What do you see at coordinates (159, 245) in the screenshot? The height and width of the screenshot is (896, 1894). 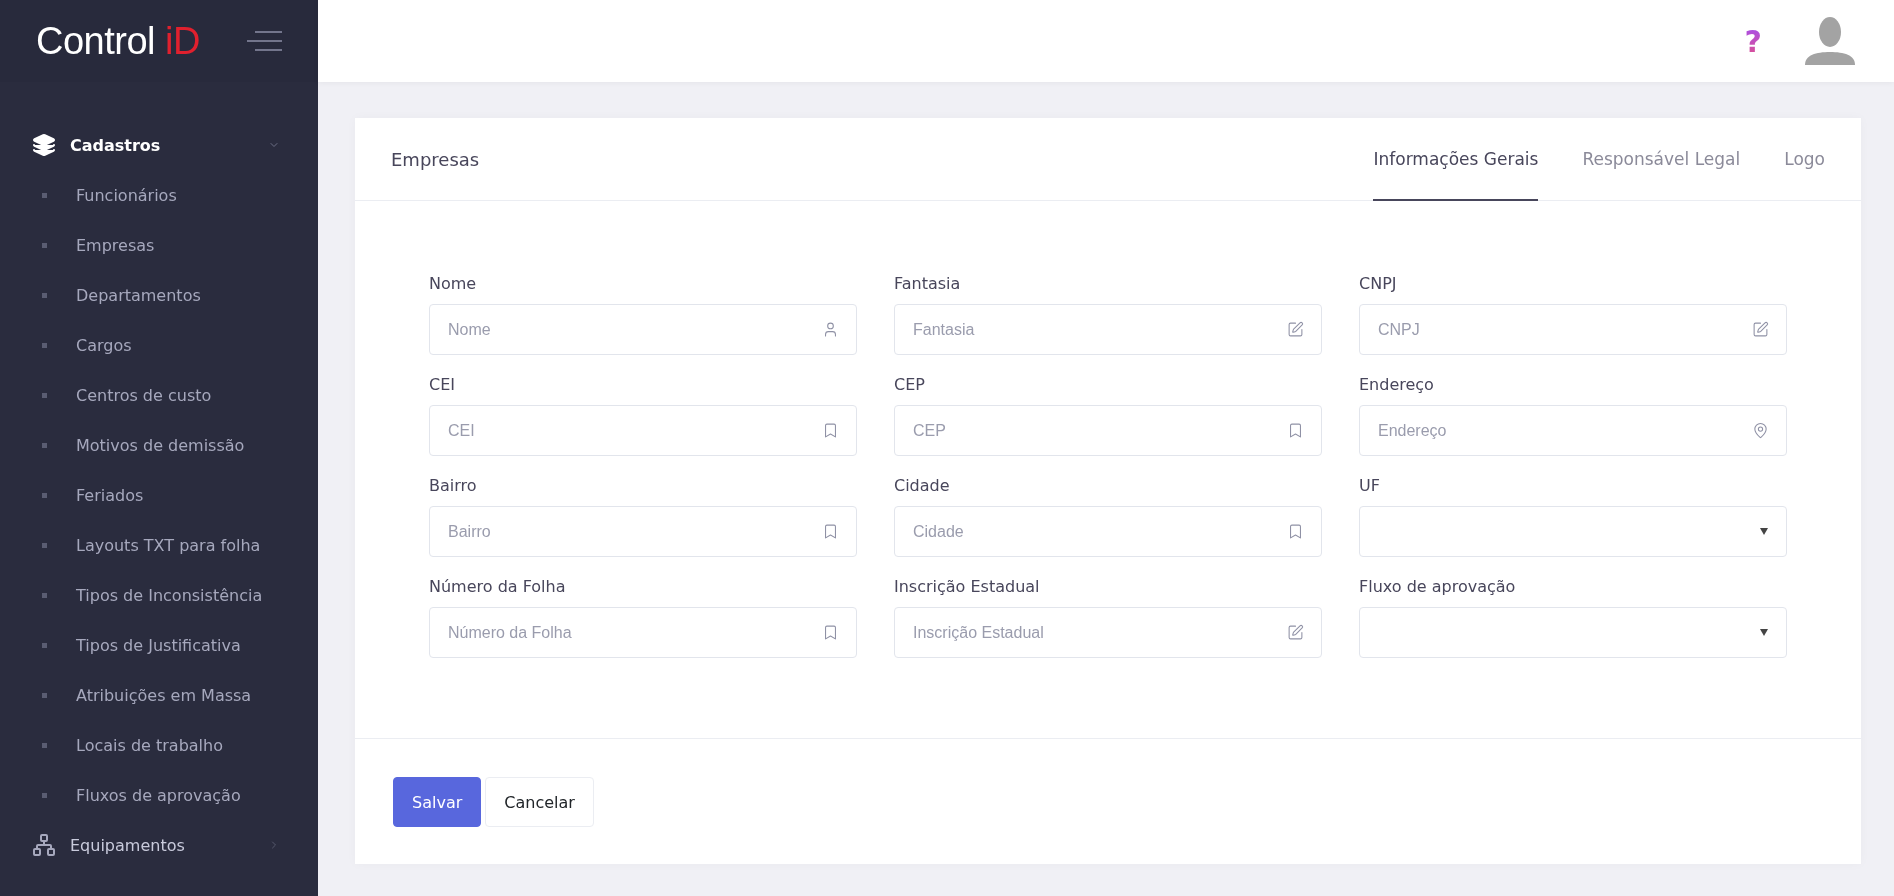 I see `sidebar-subitem: Empresas` at bounding box center [159, 245].